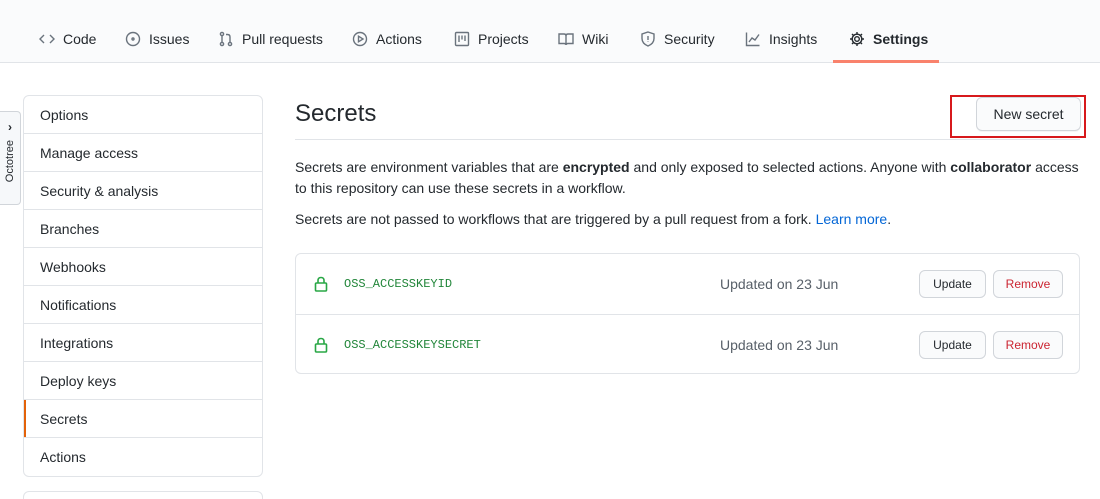  I want to click on tab-wiki: Wiki, so click(583, 31).